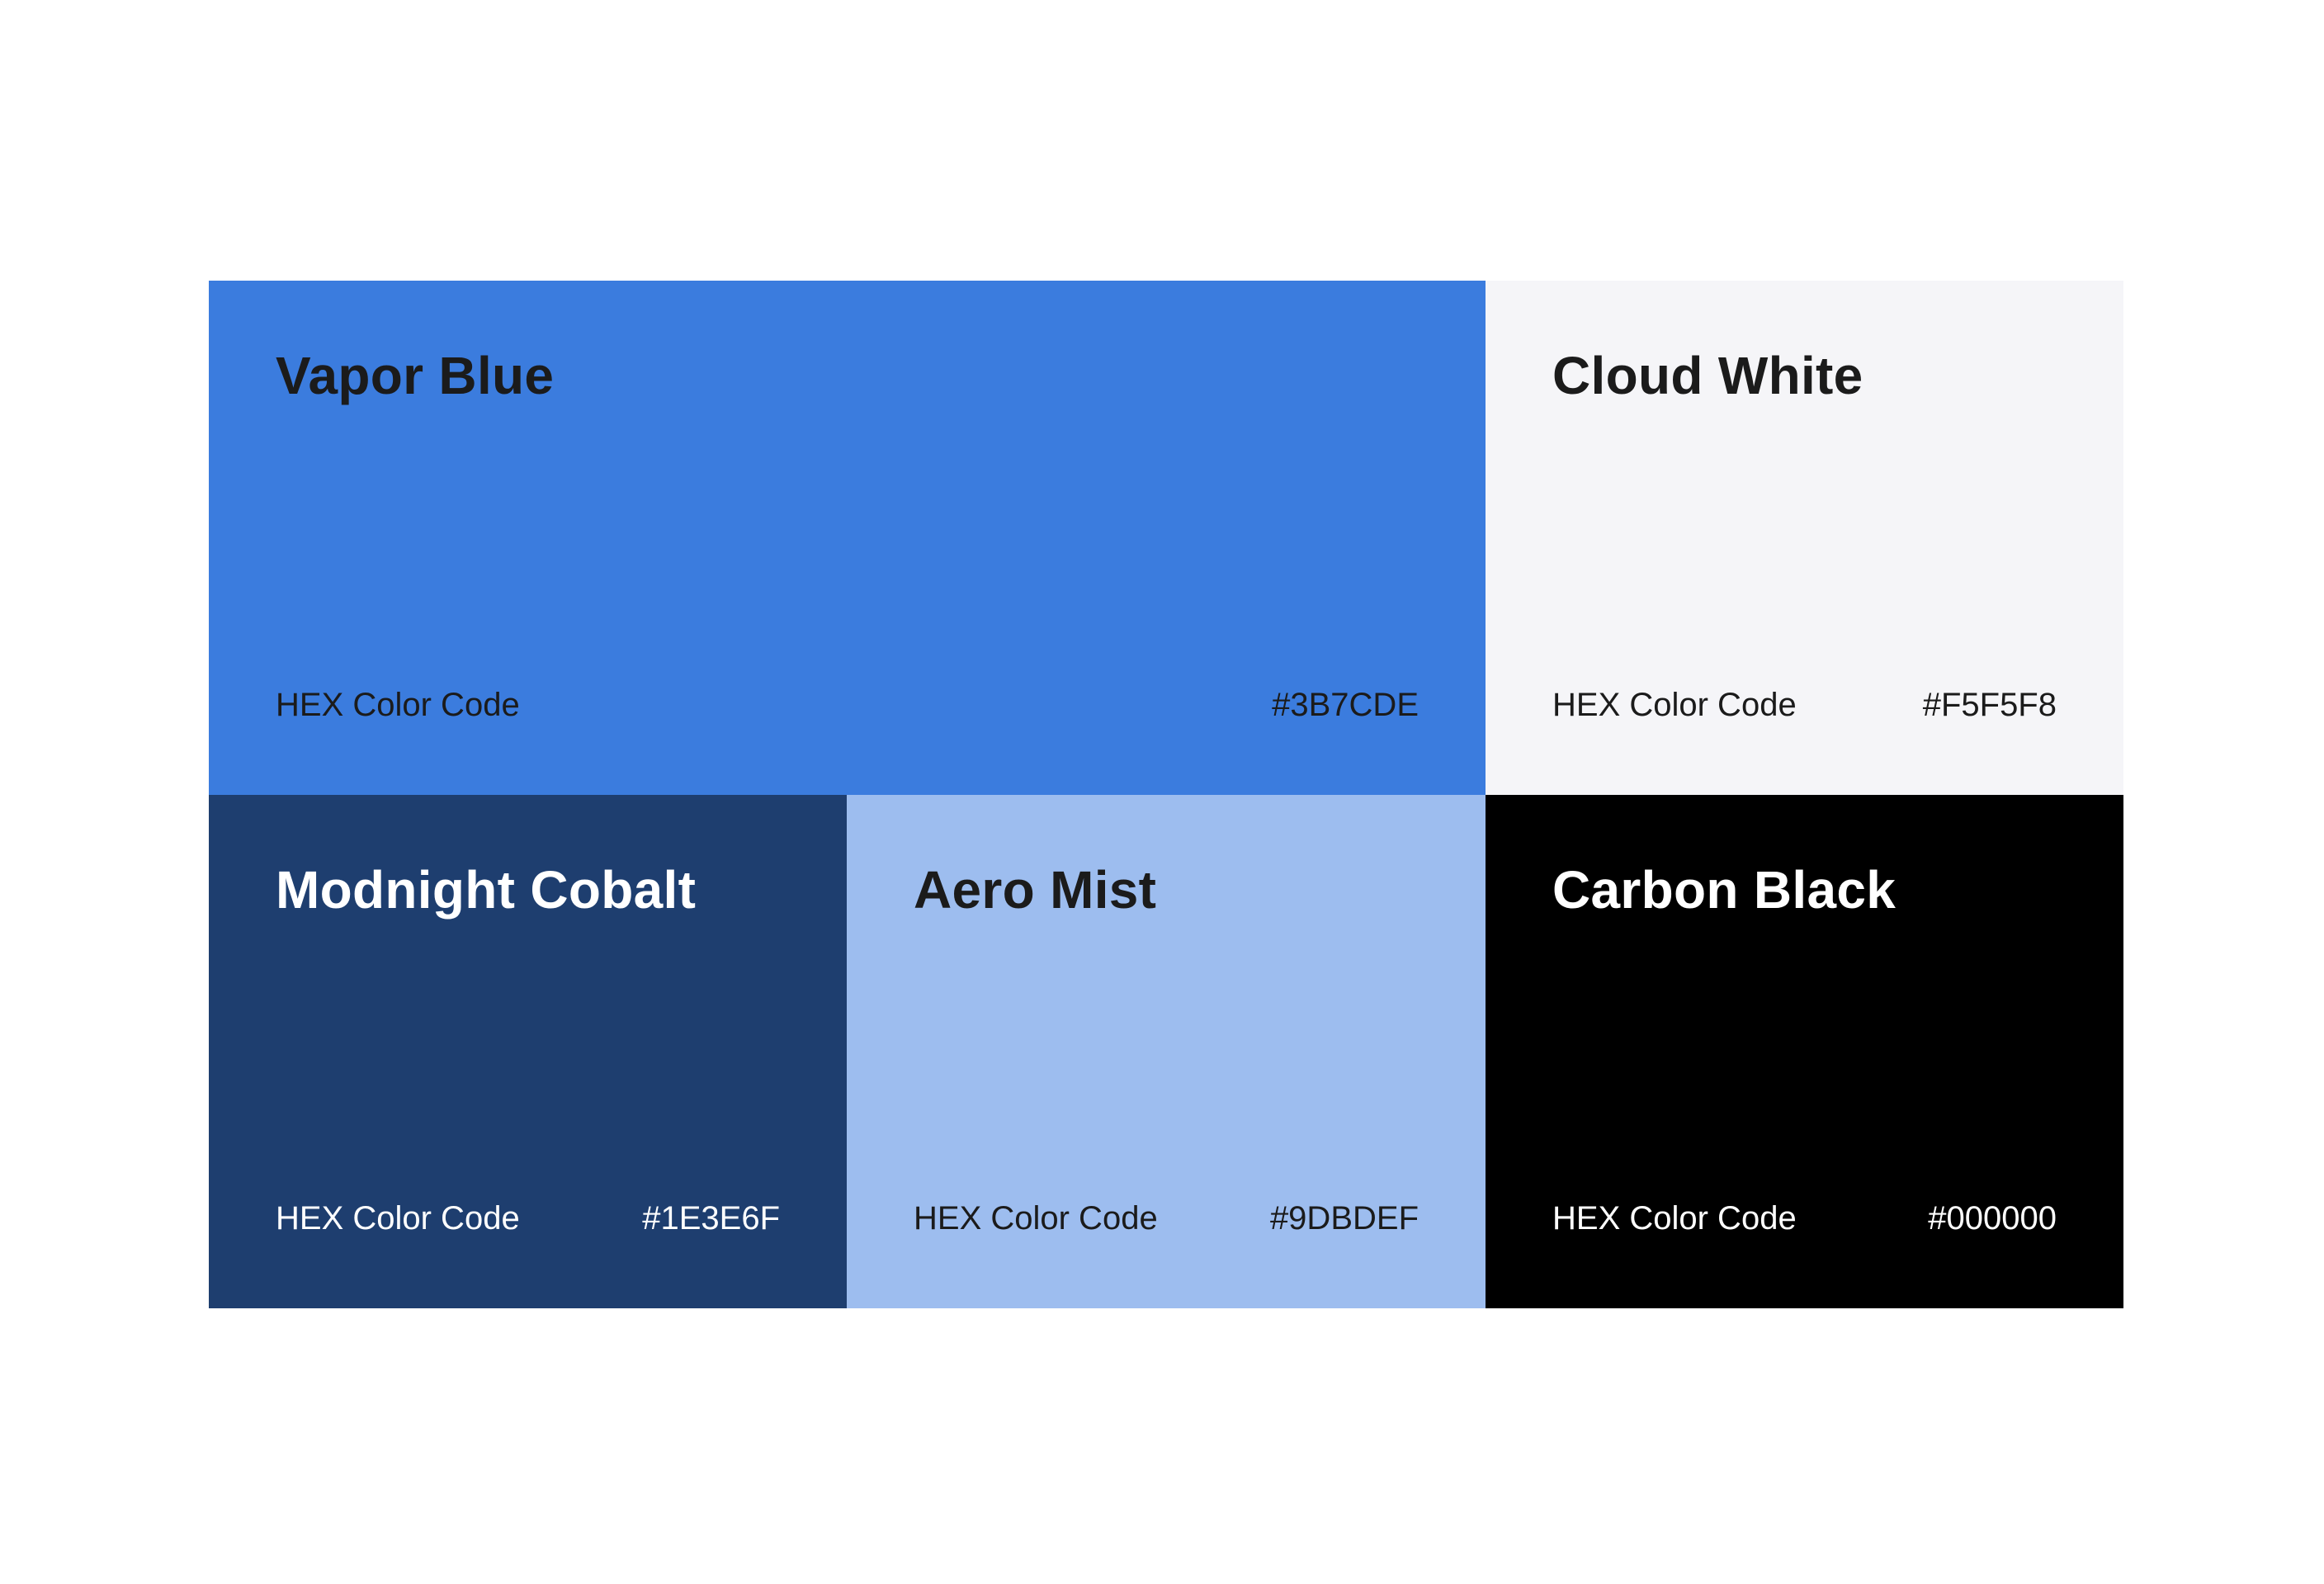 This screenshot has height=1584, width=2324. Describe the element at coordinates (486, 890) in the screenshot. I see `swatch-name: Modnight Cobalt` at that location.